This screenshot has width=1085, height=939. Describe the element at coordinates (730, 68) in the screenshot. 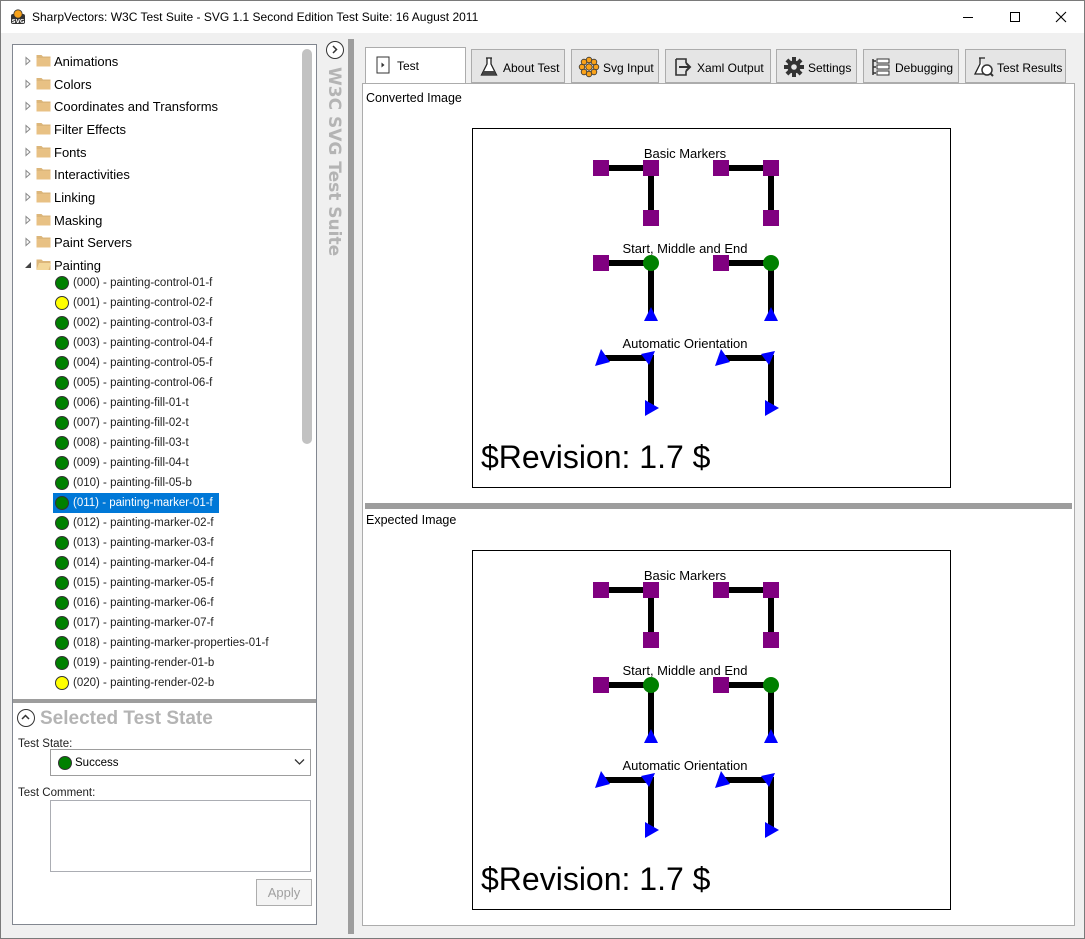

I see `tab-label: Xaml Output` at that location.